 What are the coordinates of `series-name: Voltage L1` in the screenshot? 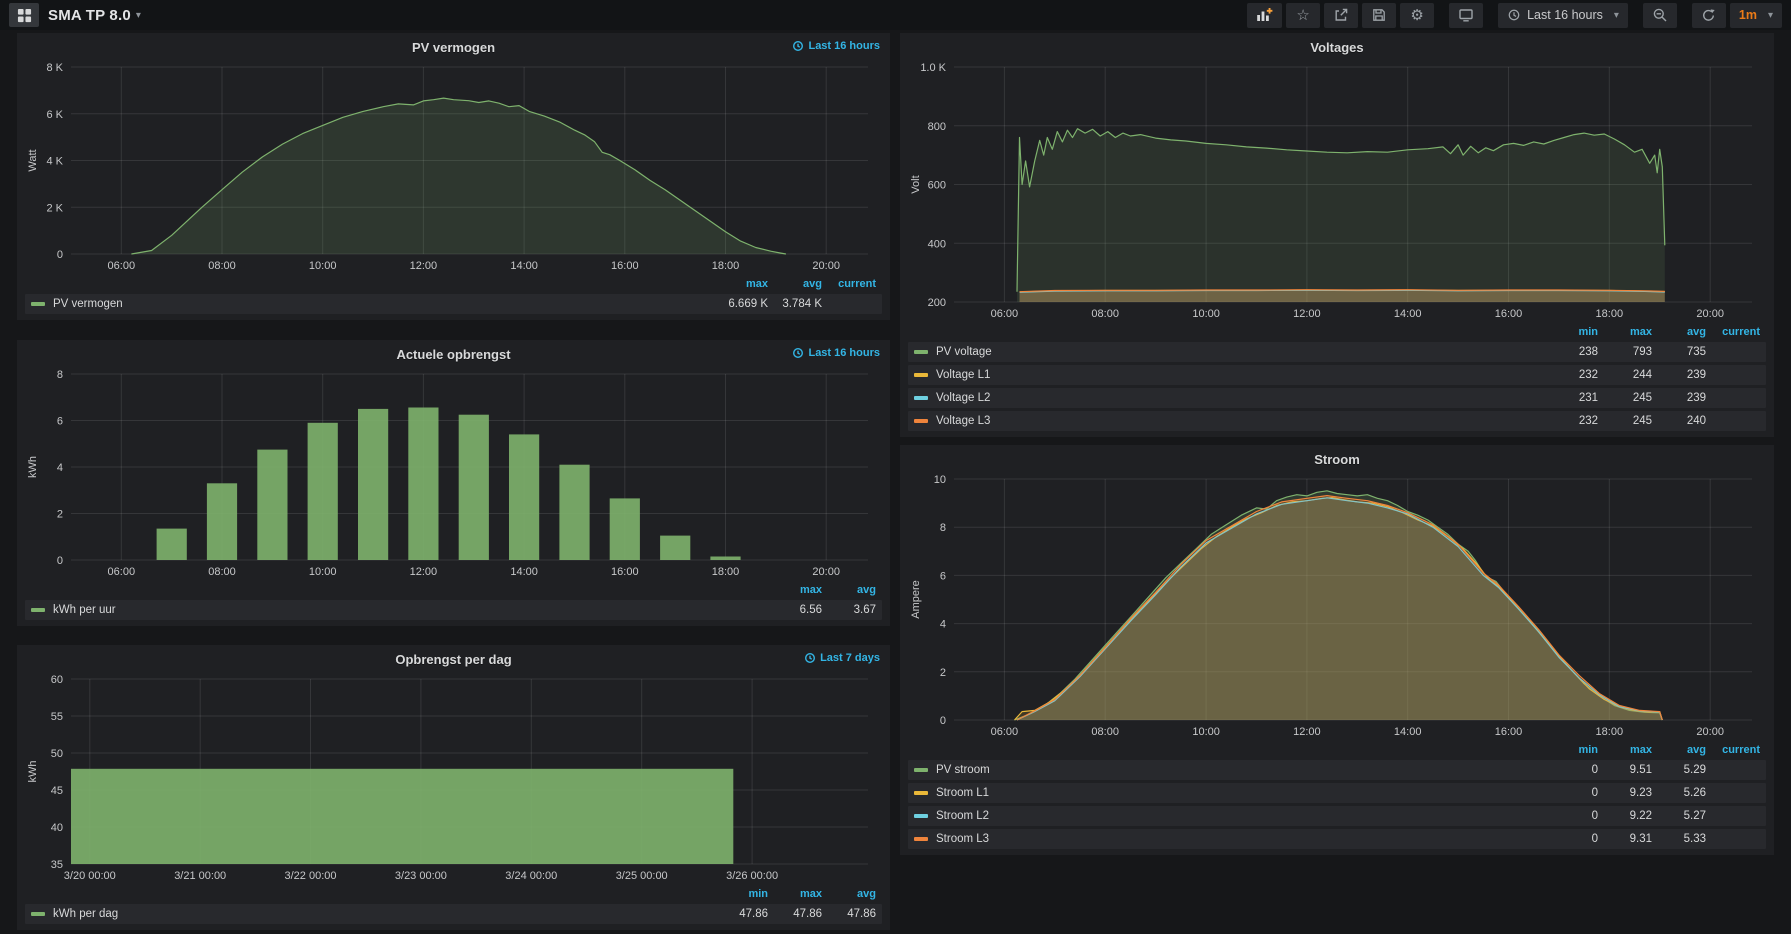 It's located at (963, 375).